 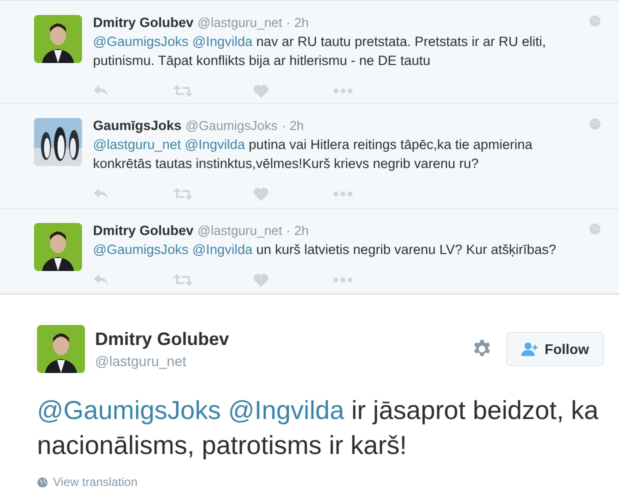 I want to click on follow-button: Follow, so click(x=555, y=349).